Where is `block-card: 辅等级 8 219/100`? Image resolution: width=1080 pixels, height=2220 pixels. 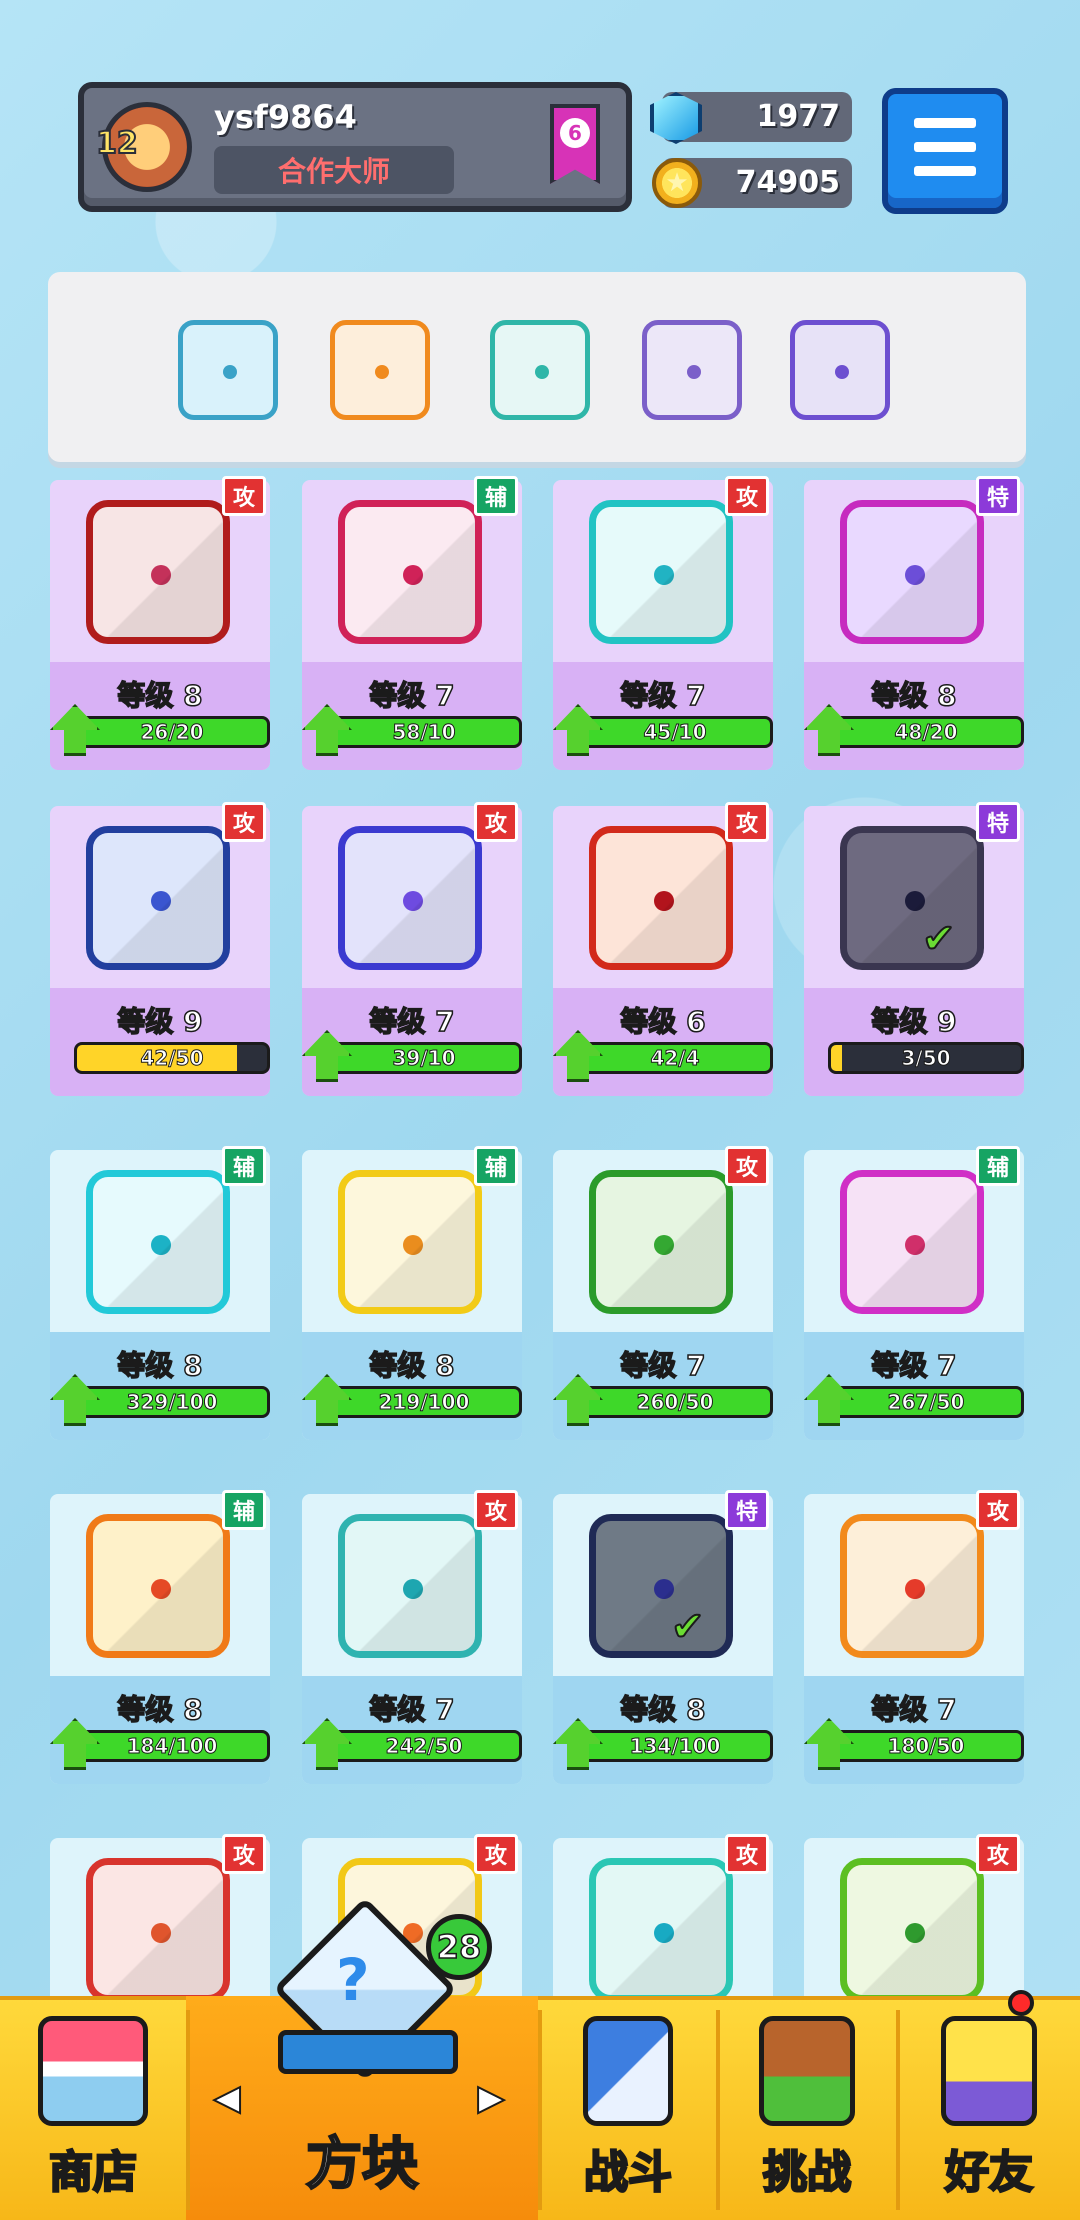
block-card: 辅等级 8 219/100 is located at coordinates (412, 1293).